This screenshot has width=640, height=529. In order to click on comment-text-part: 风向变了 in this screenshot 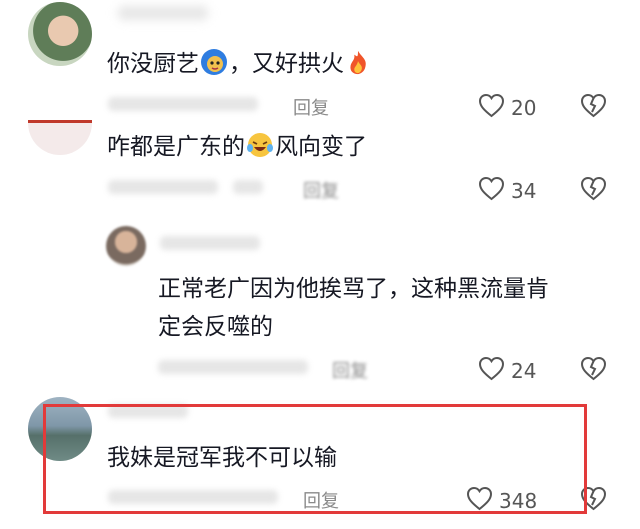, I will do `click(321, 147)`.